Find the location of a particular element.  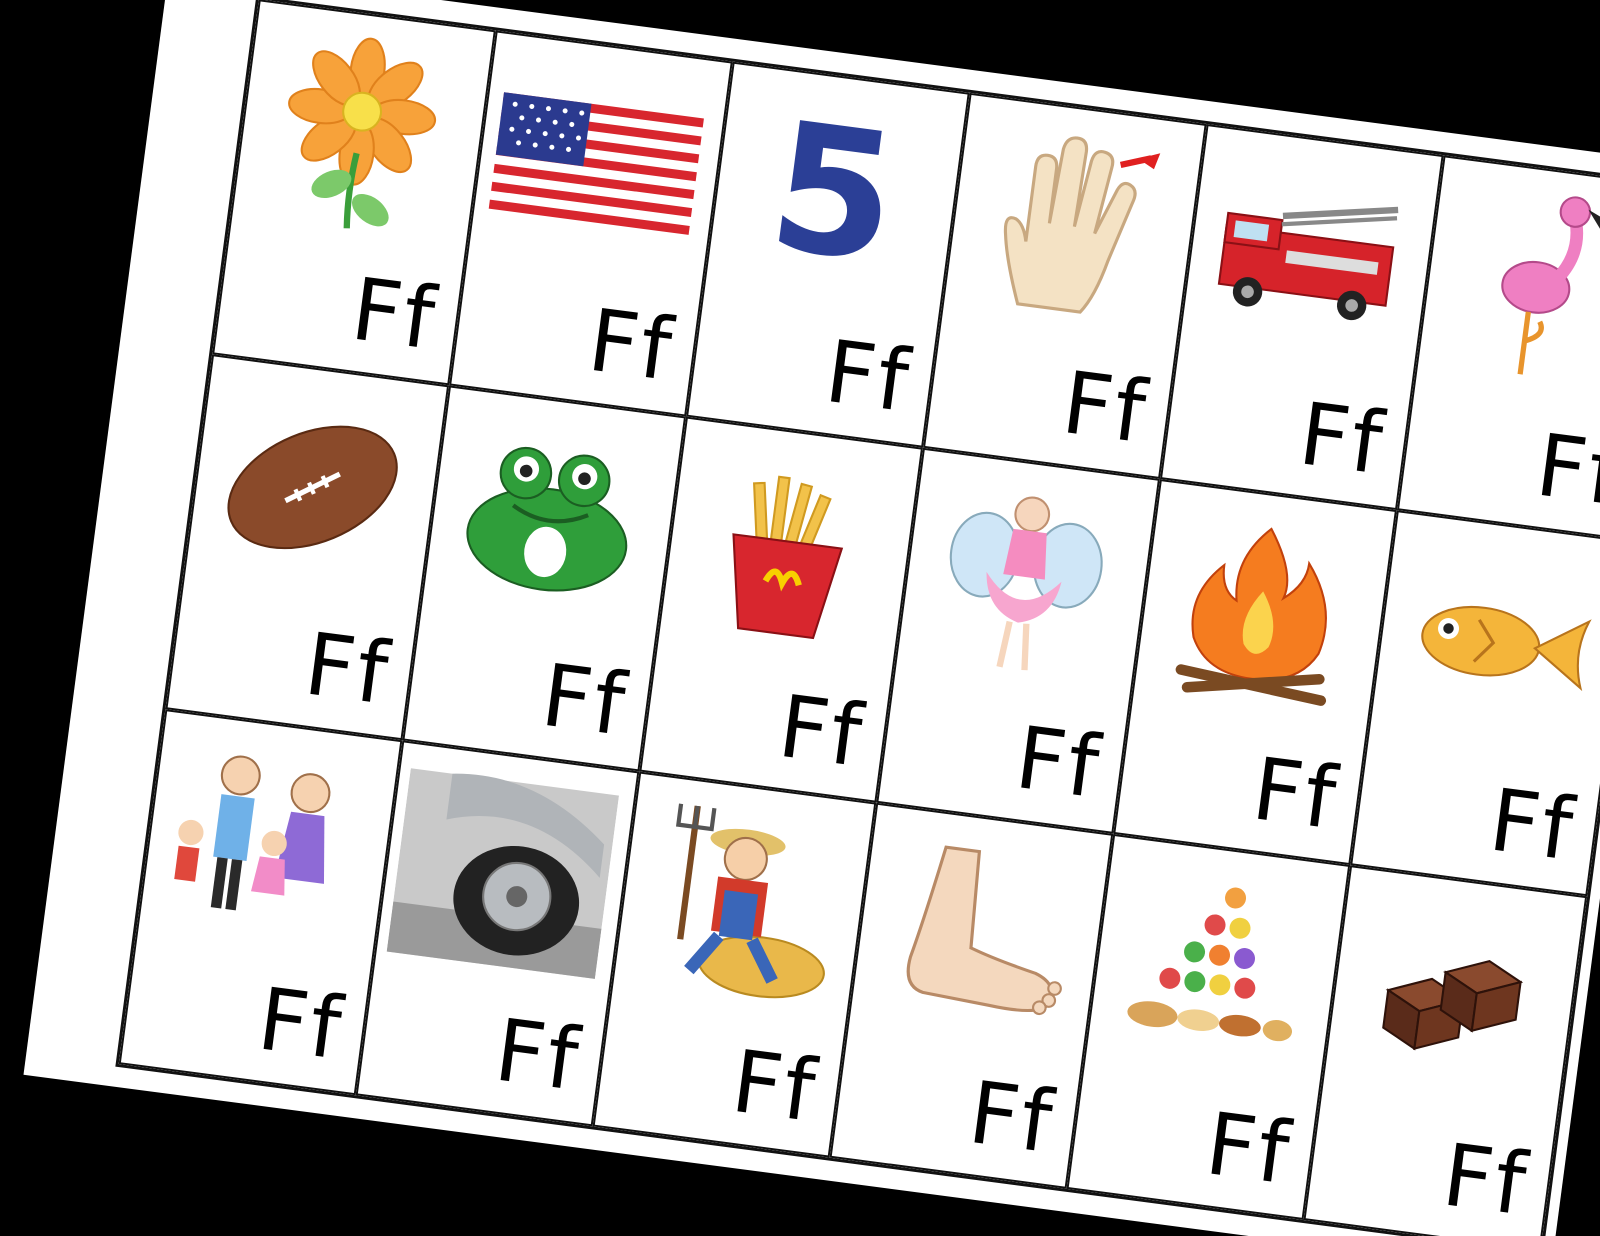

family-icon is located at coordinates (266, 843).